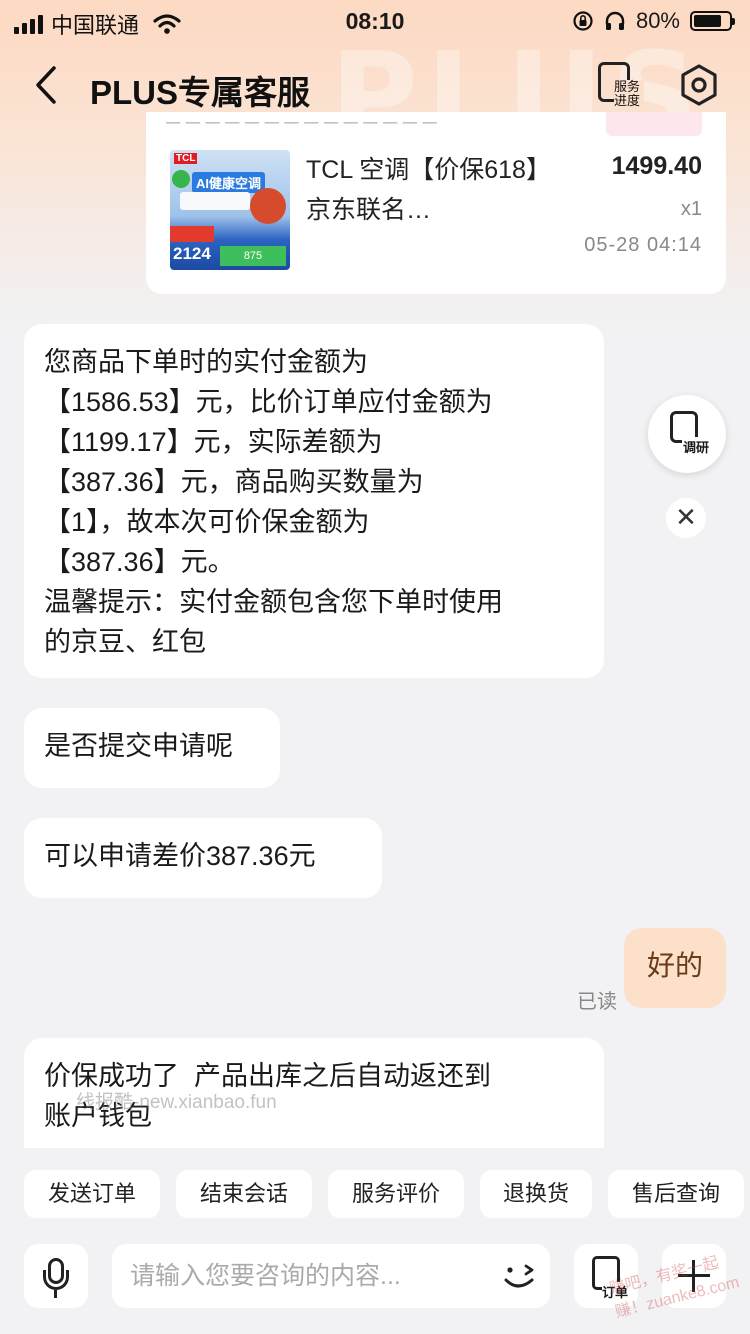 The height and width of the screenshot is (1334, 750). I want to click on user-message-bubble: 好的, so click(675, 968).